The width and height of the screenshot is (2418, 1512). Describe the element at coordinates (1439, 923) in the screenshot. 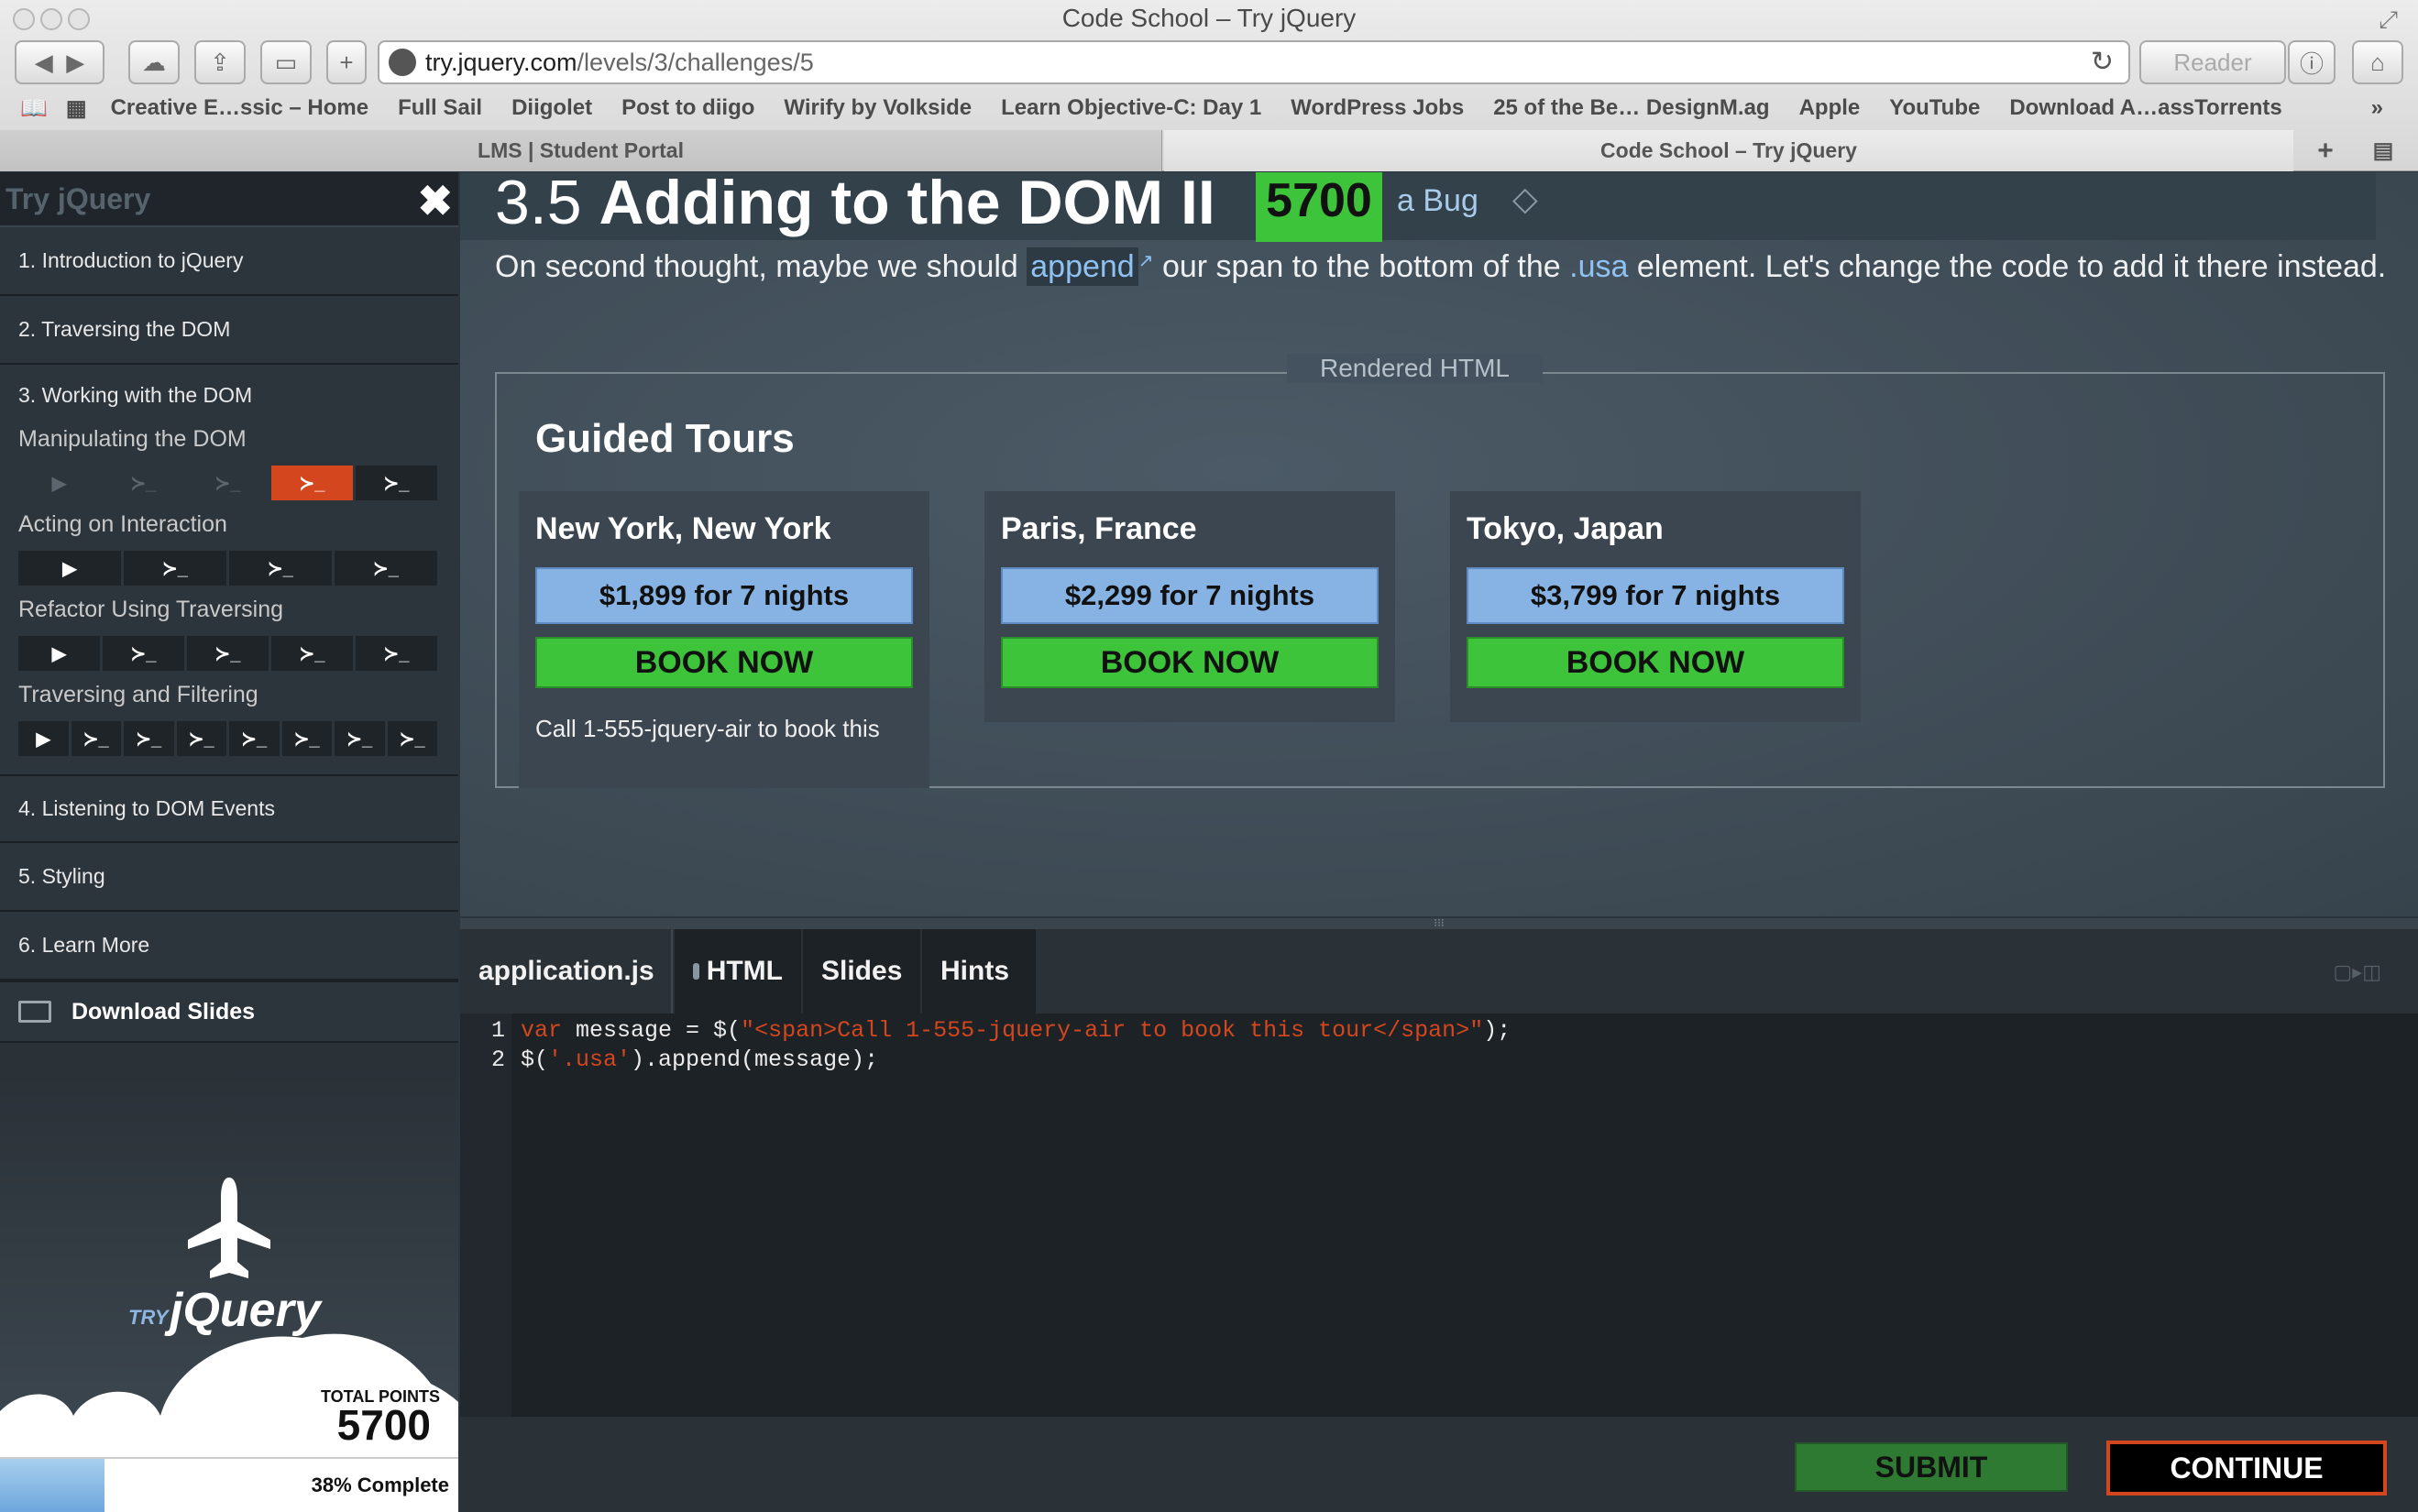

I see `resize-handle: ⁝⁝⁝` at that location.